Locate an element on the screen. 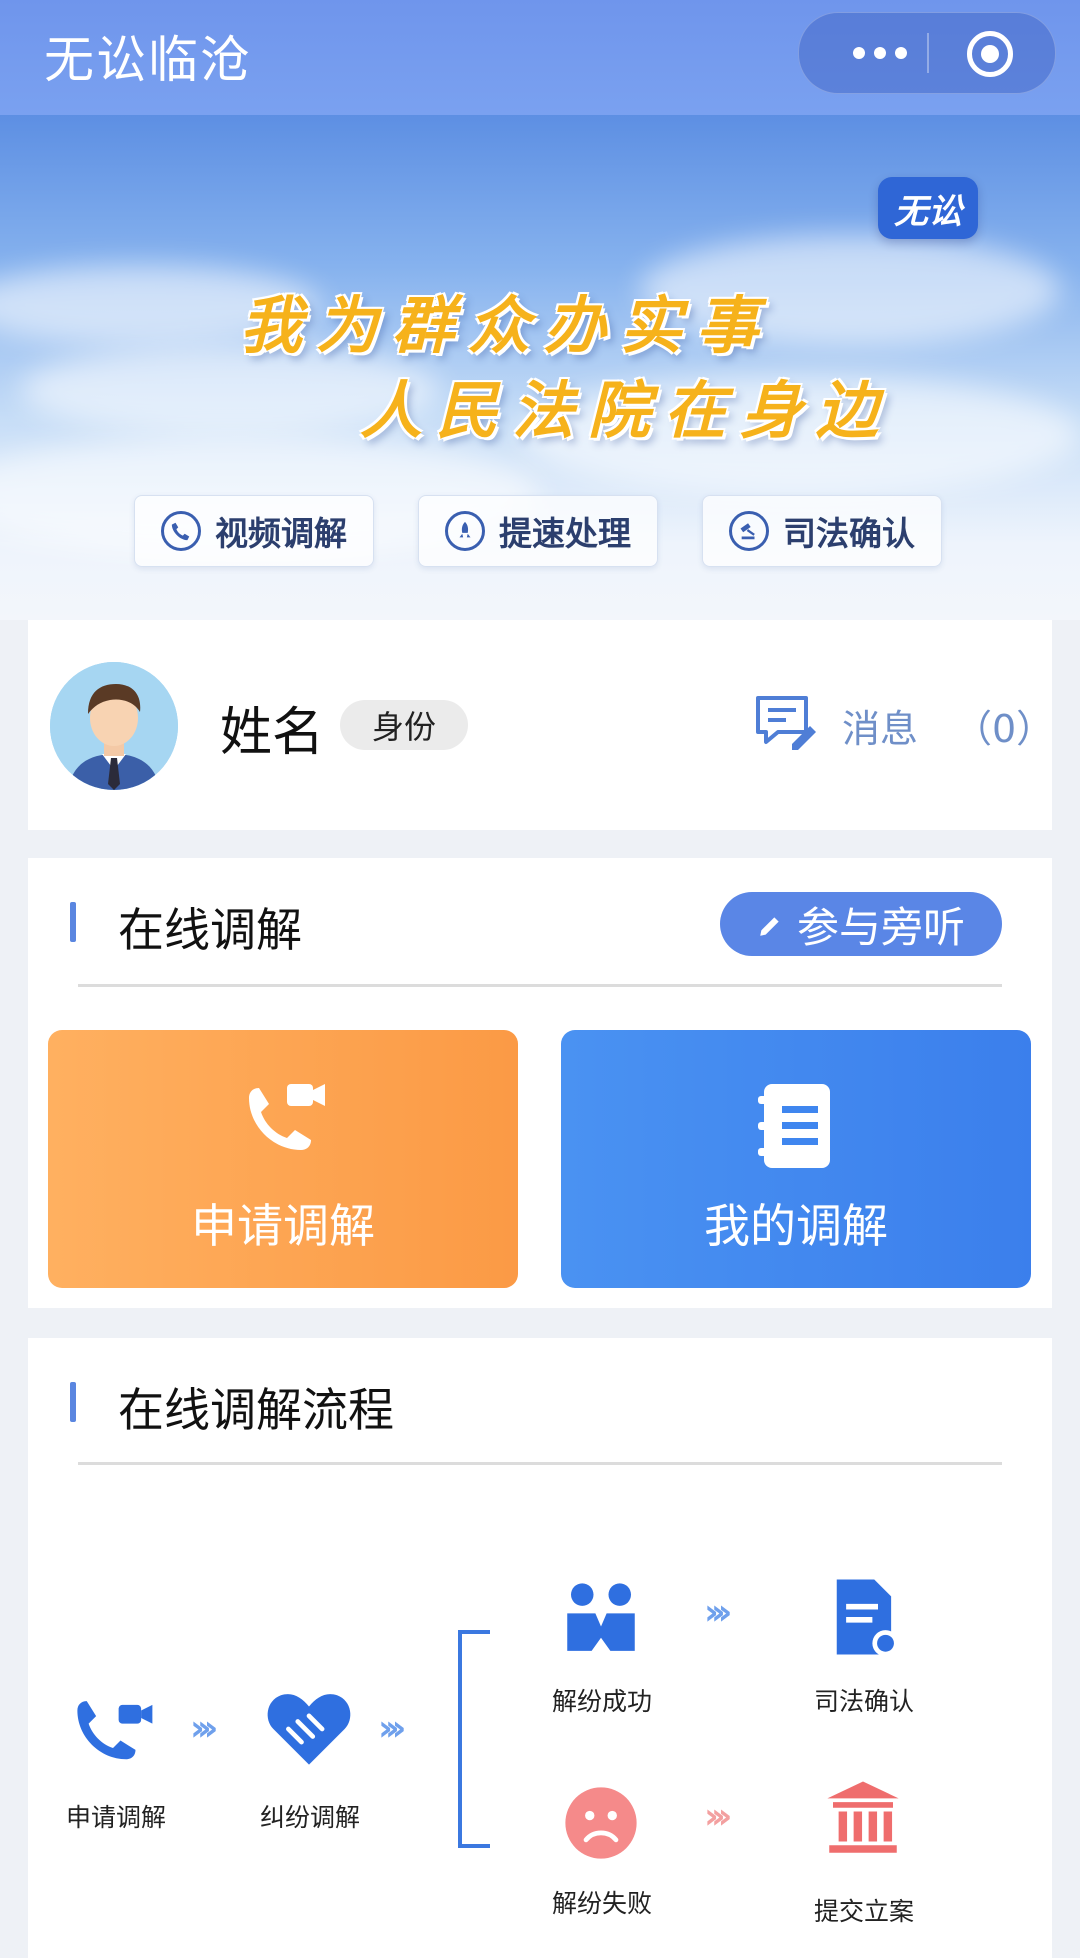  pencil-icon is located at coordinates (770, 924).